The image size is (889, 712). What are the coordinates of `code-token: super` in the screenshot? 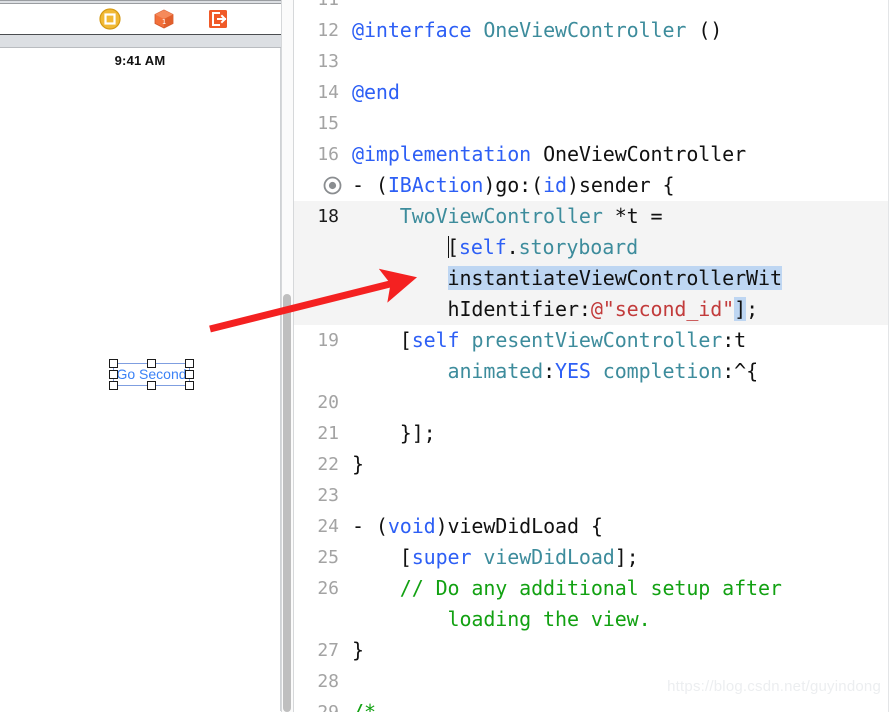 It's located at (447, 557).